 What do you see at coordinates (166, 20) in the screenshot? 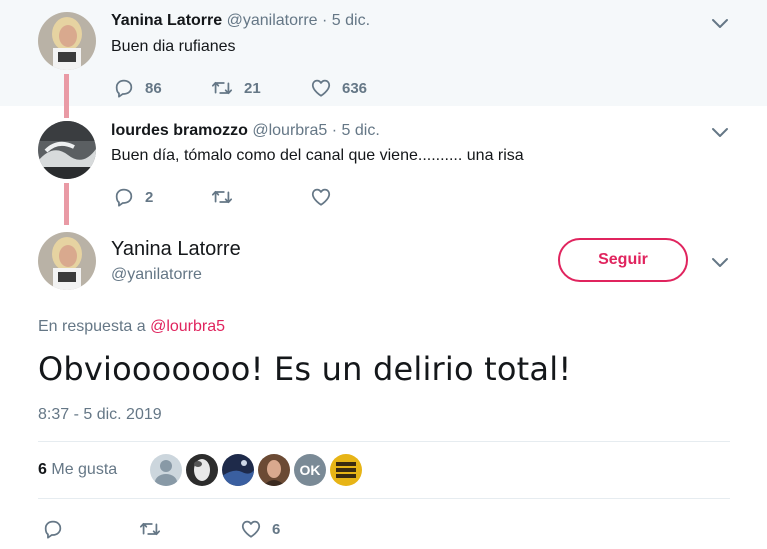
I see `author-name: Yanina Latorre` at bounding box center [166, 20].